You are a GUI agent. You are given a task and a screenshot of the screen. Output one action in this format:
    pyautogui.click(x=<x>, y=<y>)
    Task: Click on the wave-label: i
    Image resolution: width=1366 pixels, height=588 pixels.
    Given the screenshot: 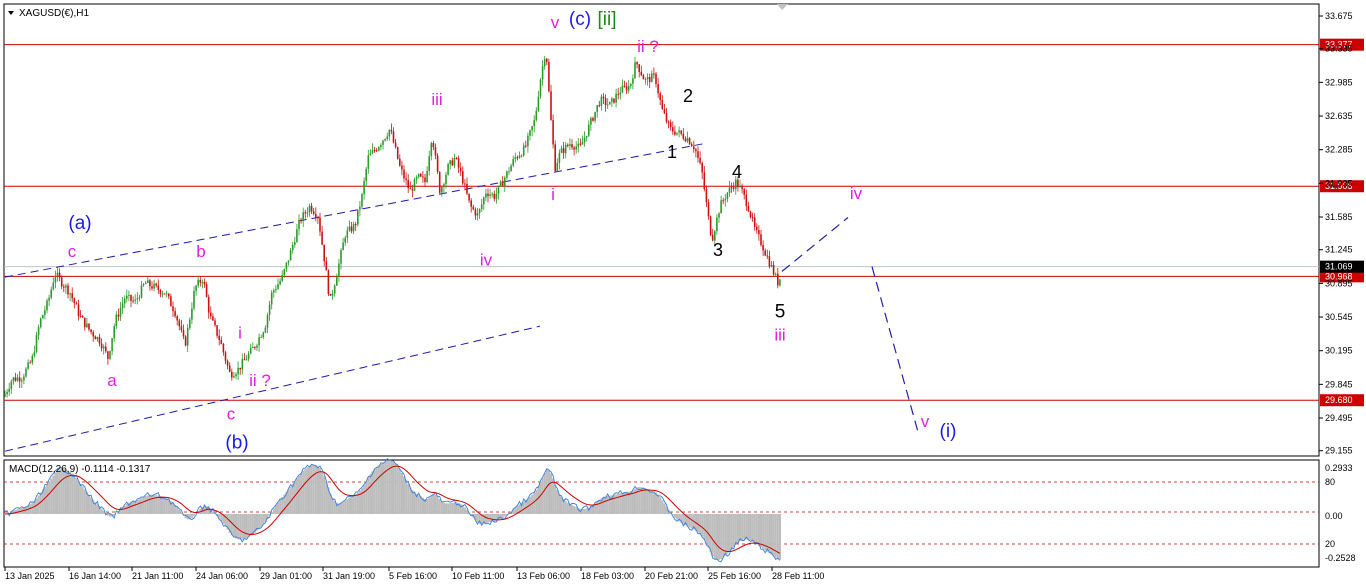 What is the action you would take?
    pyautogui.click(x=240, y=333)
    